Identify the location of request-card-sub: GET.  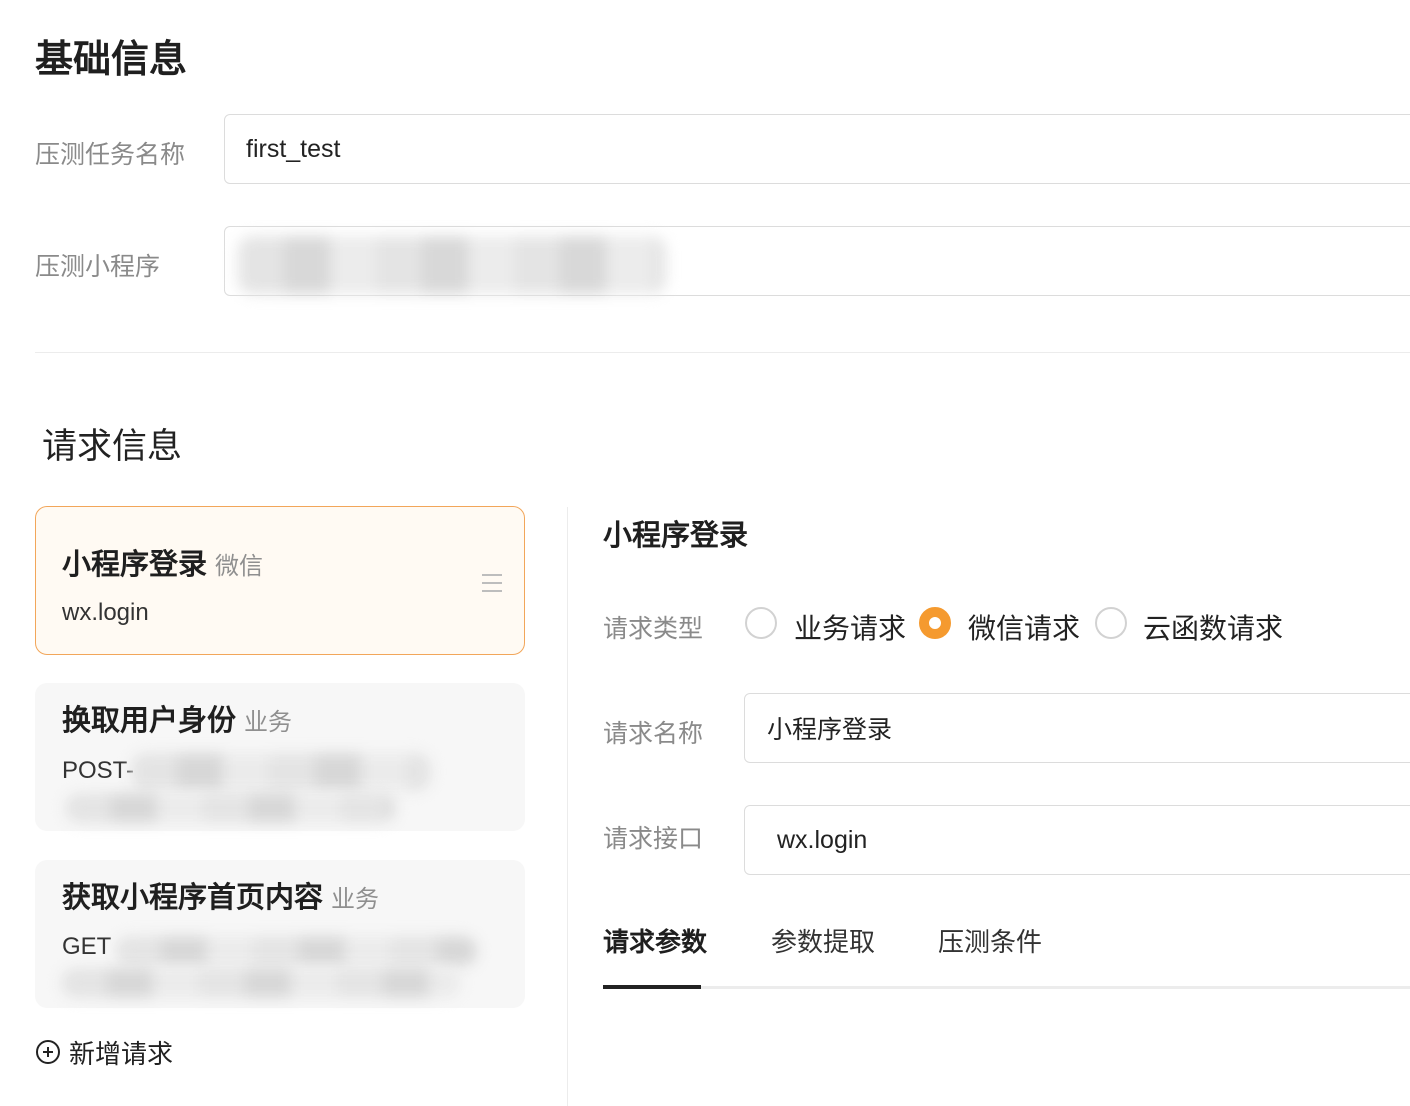
(87, 946).